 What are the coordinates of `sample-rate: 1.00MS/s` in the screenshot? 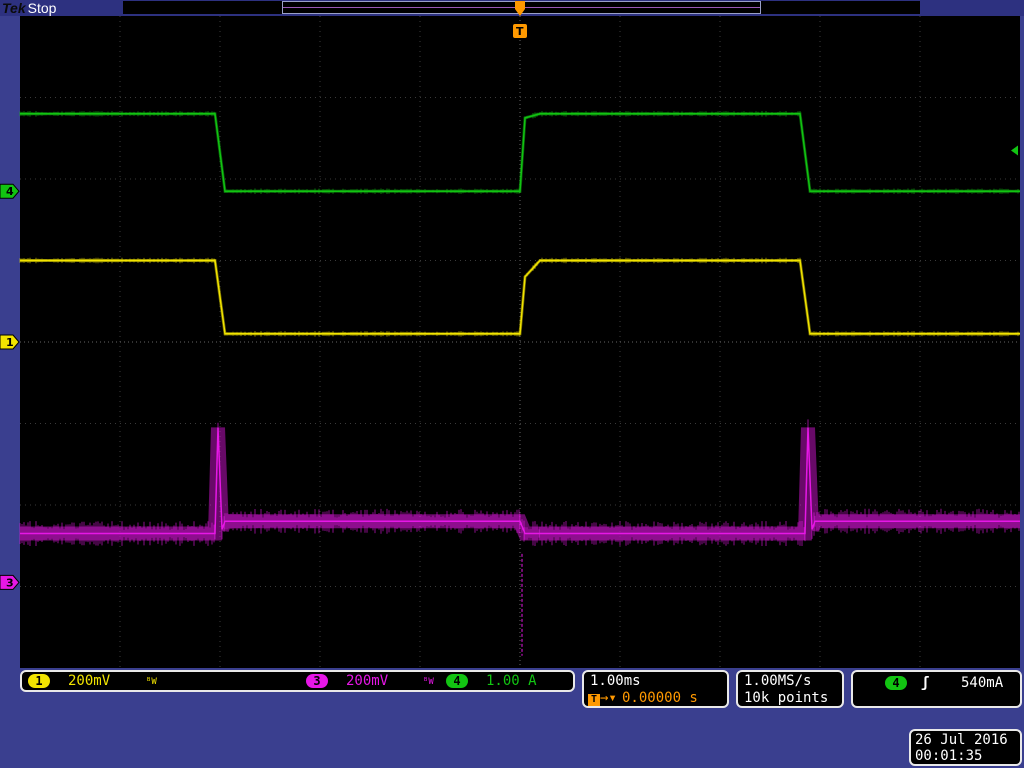 It's located at (777, 681).